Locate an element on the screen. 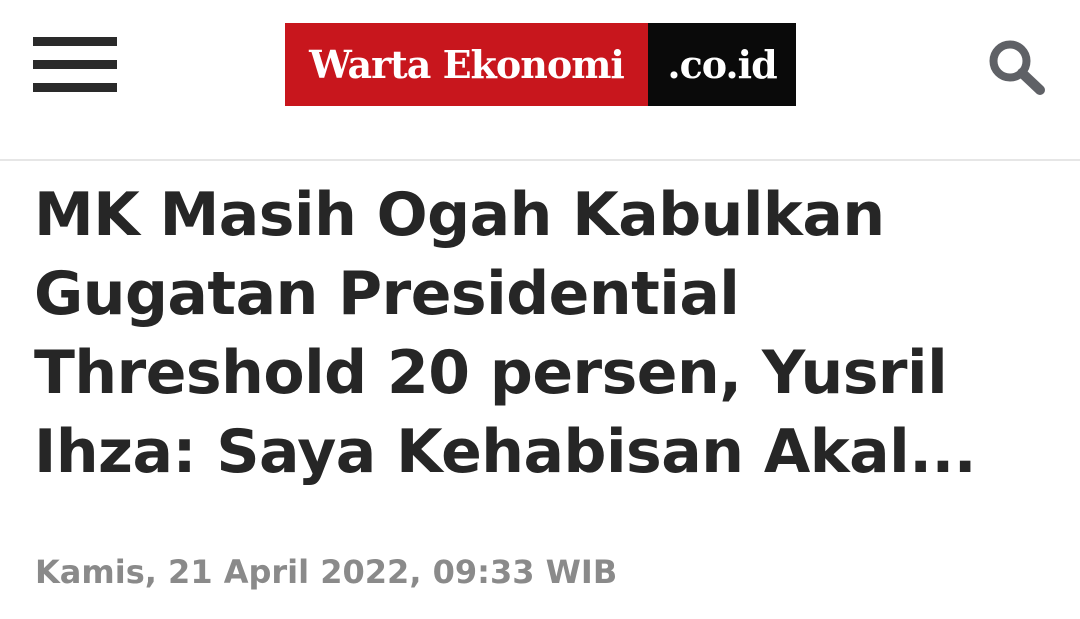 The image size is (1080, 619). logo-domain-suffix: .co.id is located at coordinates (722, 64).